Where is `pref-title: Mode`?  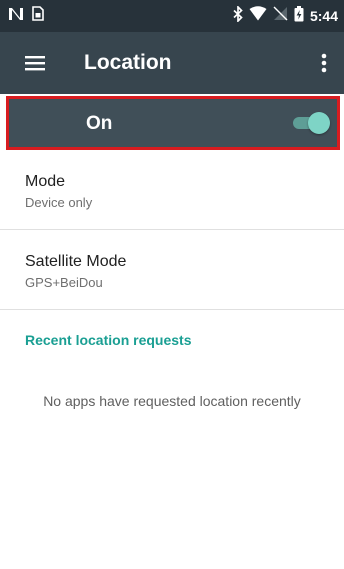 pref-title: Mode is located at coordinates (45, 181).